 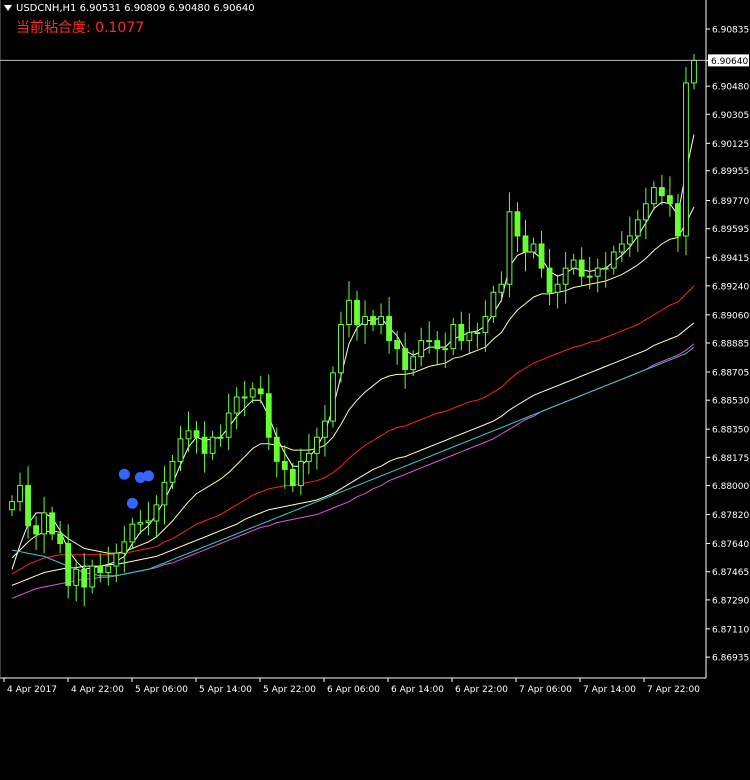 What do you see at coordinates (8, 8) in the screenshot?
I see `dropdown-triangle-icon` at bounding box center [8, 8].